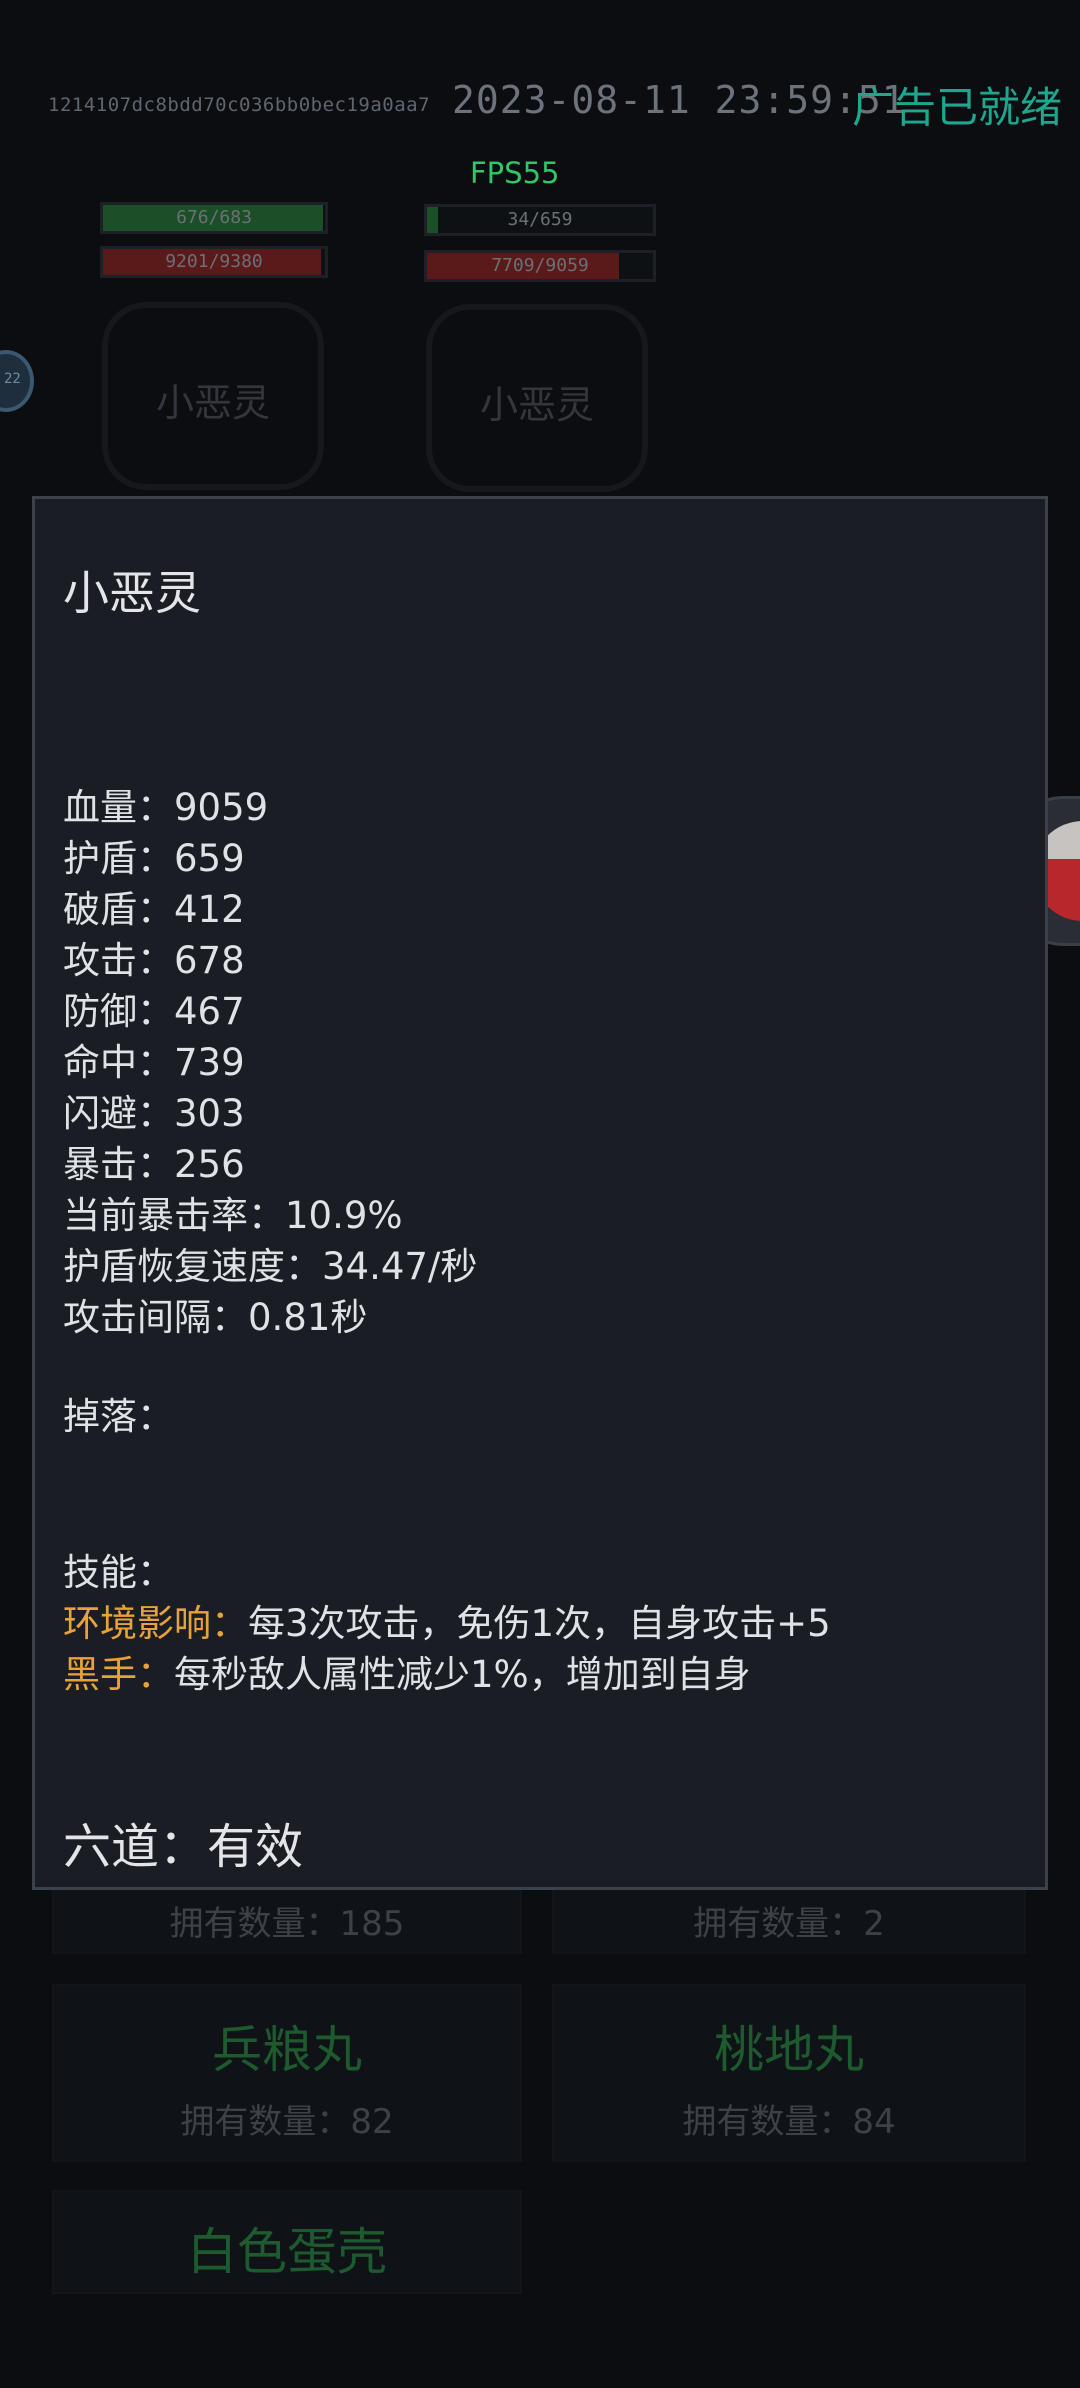 This screenshot has height=2388, width=1080. I want to click on enemy-2-shield-bar: 34/659, so click(540, 220).